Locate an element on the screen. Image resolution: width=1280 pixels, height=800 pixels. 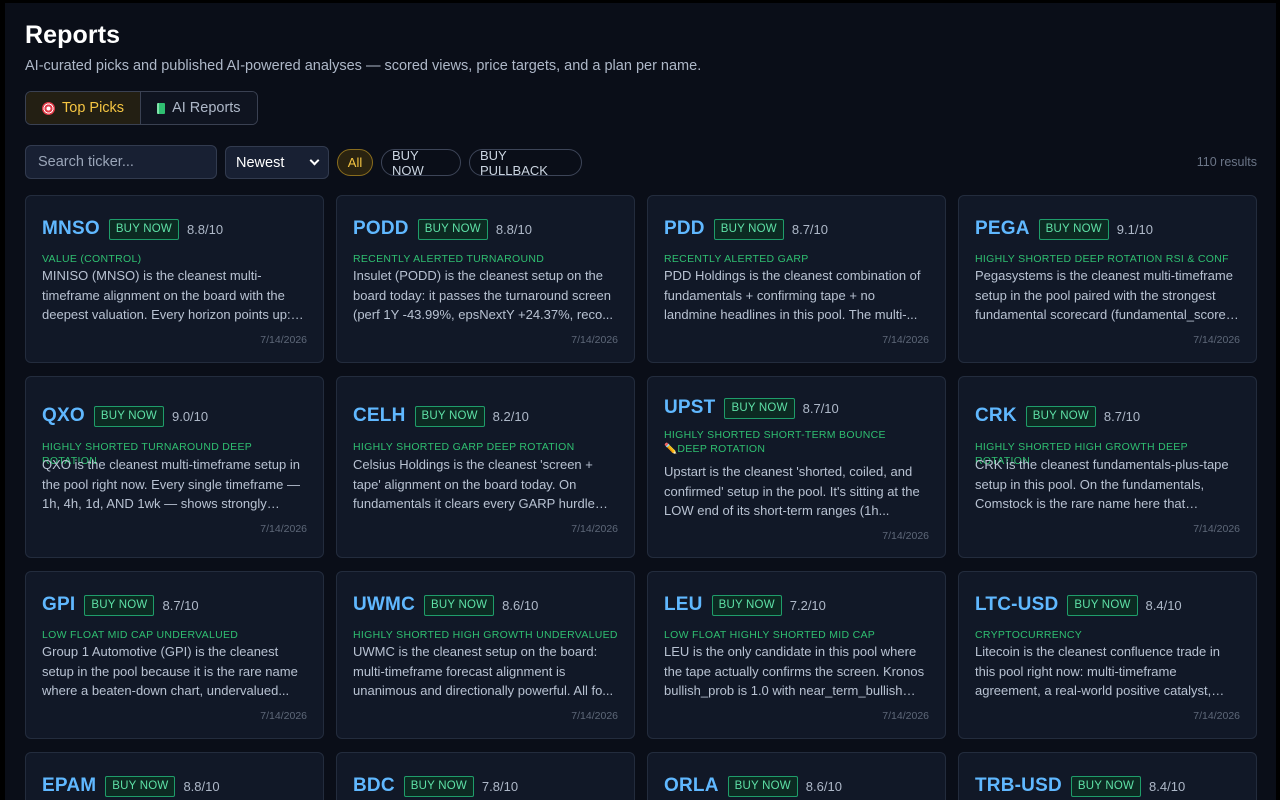
card-header: UPST BUY NOW 8.7/10 is located at coordinates (751, 408).